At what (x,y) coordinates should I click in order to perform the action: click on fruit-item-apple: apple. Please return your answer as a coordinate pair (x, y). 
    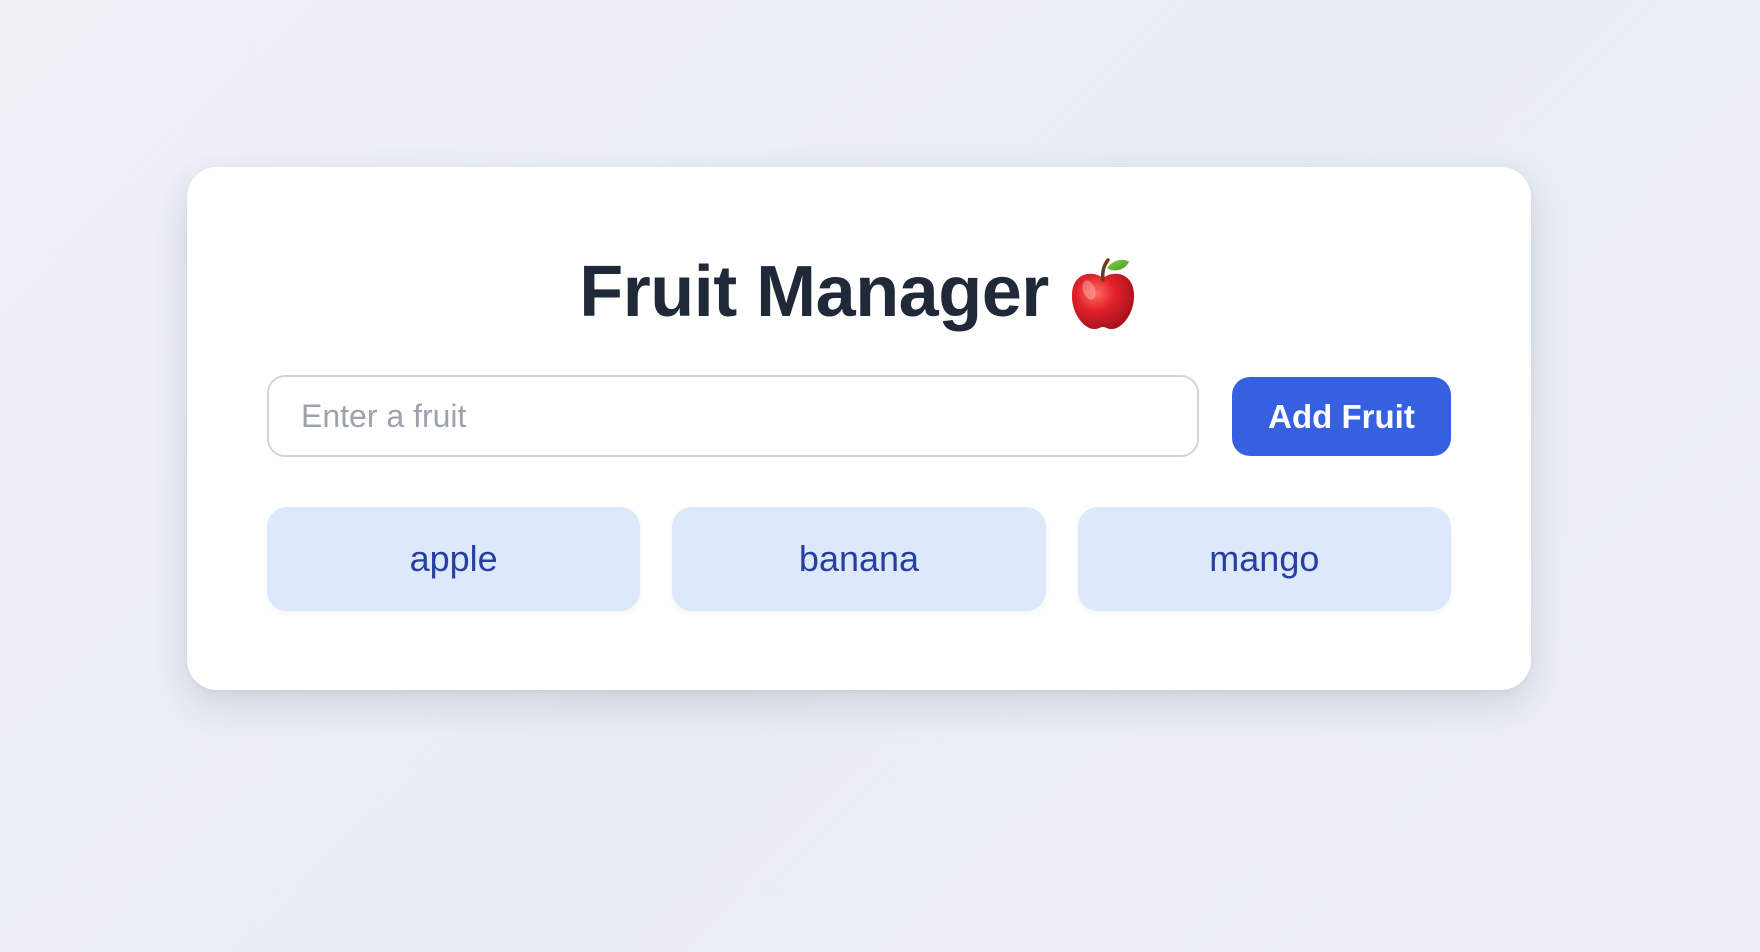
    Looking at the image, I should click on (454, 559).